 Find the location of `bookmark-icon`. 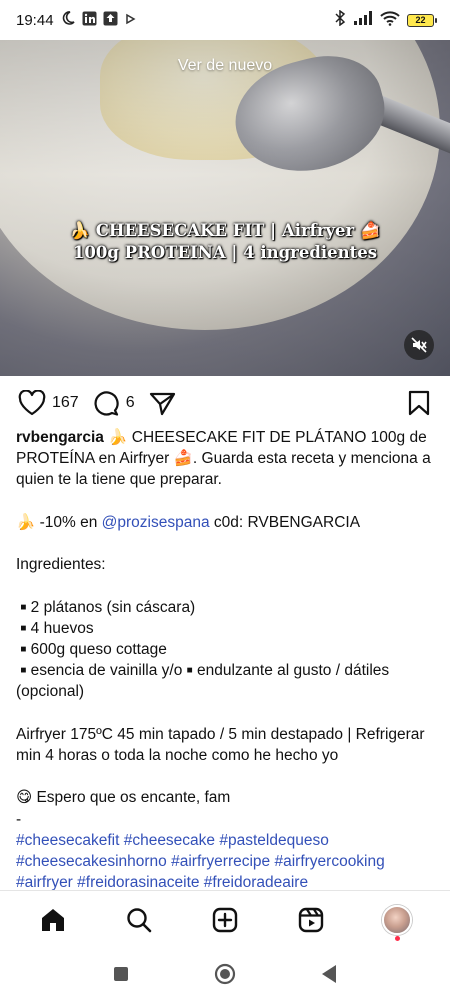

bookmark-icon is located at coordinates (419, 403).